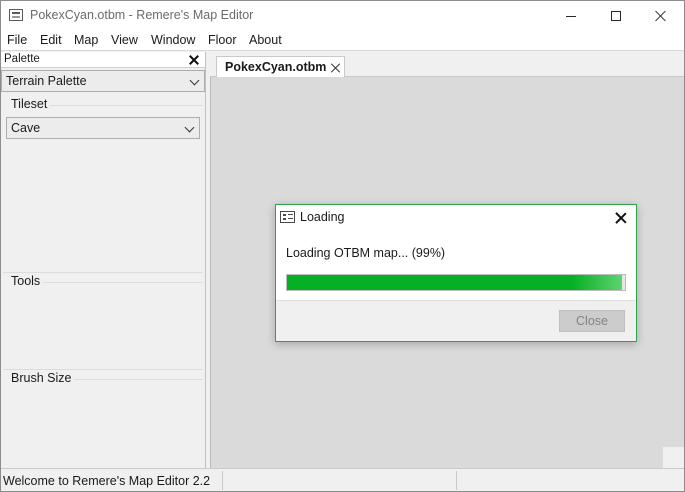 The image size is (685, 492). I want to click on menu-about: About, so click(265, 40).